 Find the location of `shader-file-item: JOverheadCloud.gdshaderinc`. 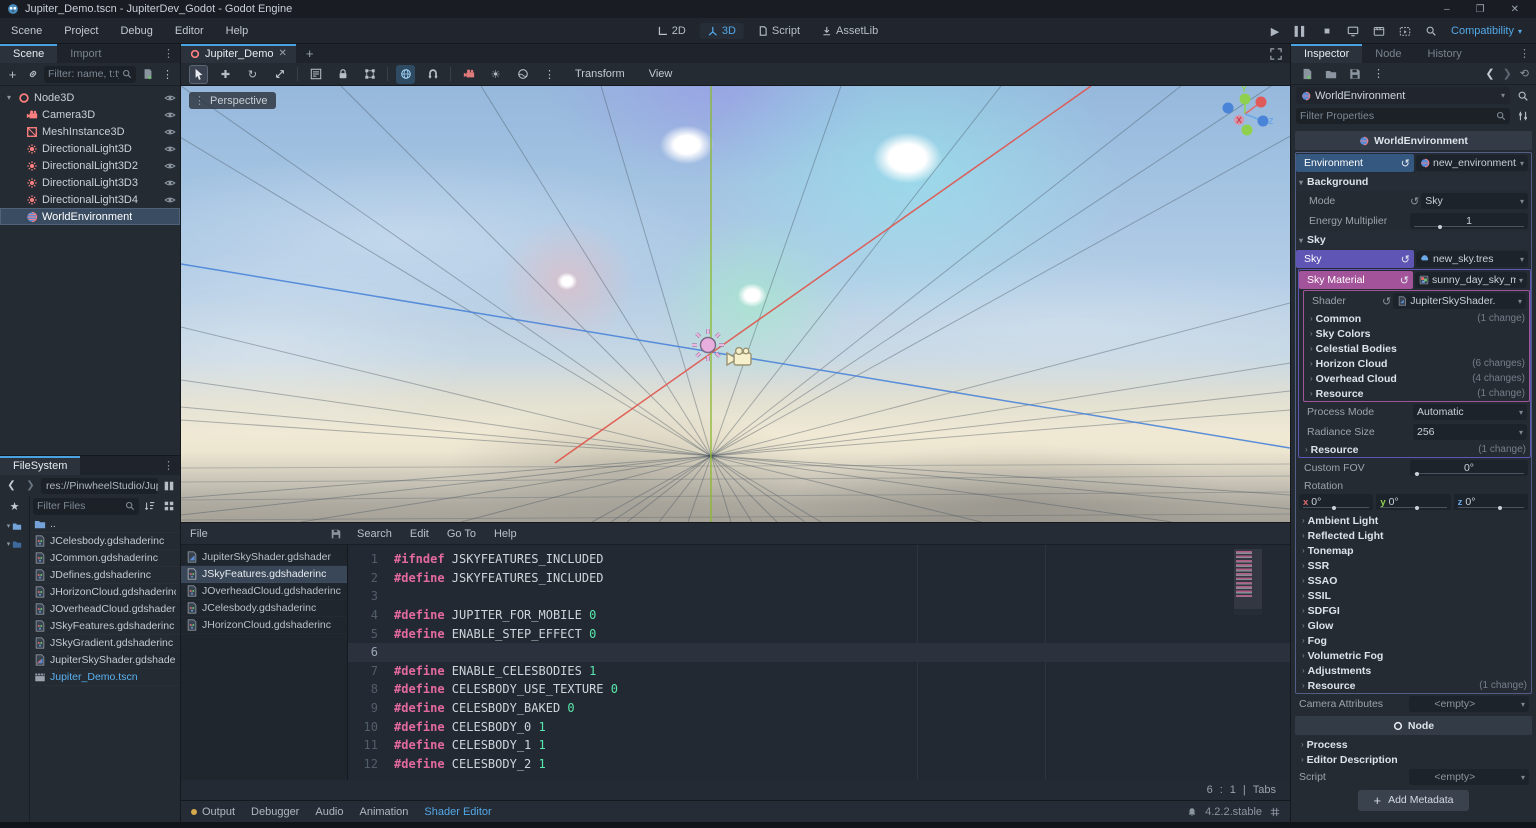

shader-file-item: JOverheadCloud.gdshaderinc is located at coordinates (264, 591).